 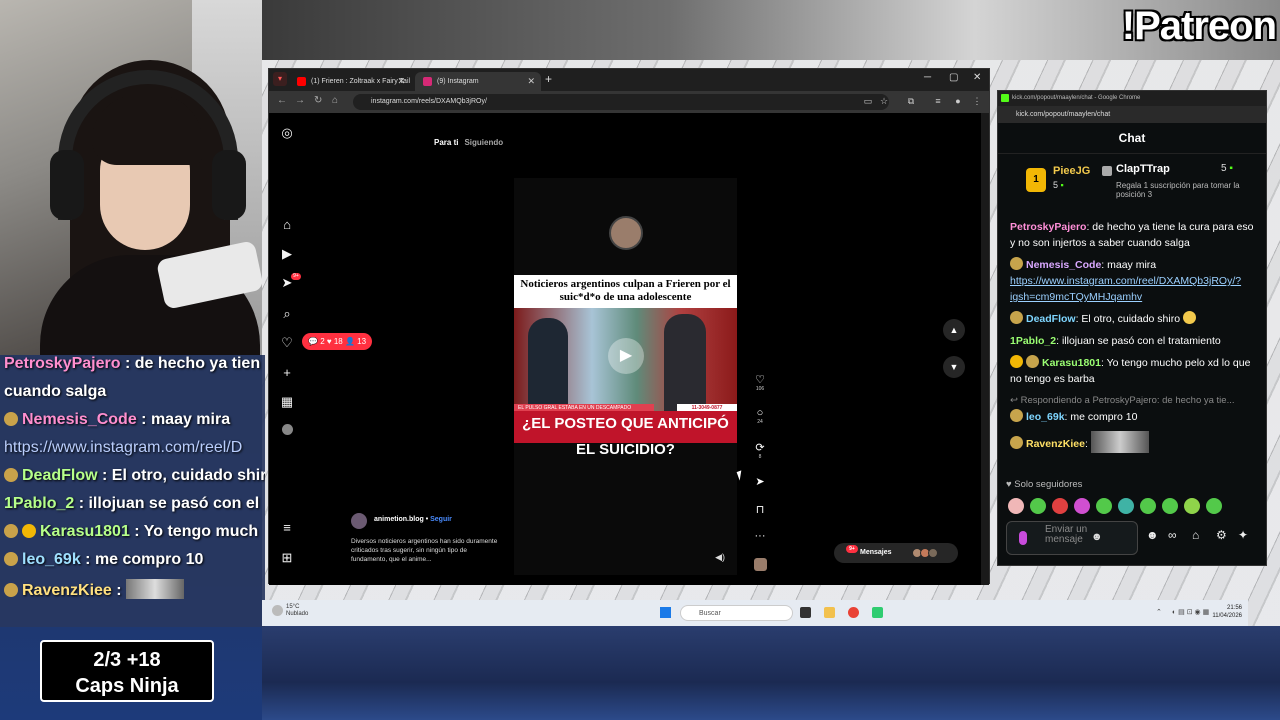 What do you see at coordinates (805, 612) in the screenshot?
I see `task-view-icon` at bounding box center [805, 612].